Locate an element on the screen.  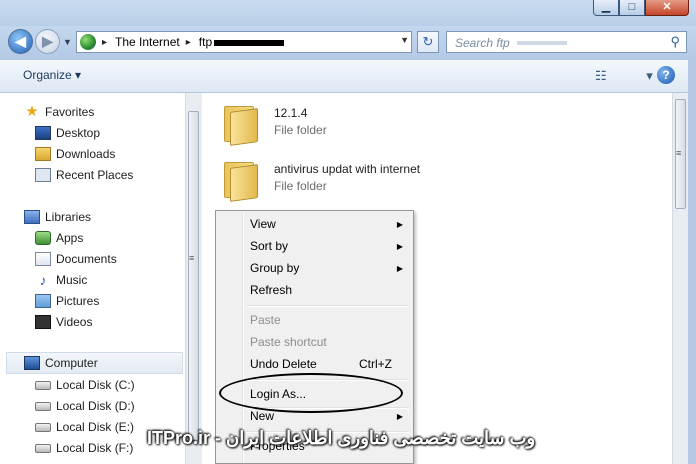
menu-item-view: View ▶ is located at coordinates (314, 224).